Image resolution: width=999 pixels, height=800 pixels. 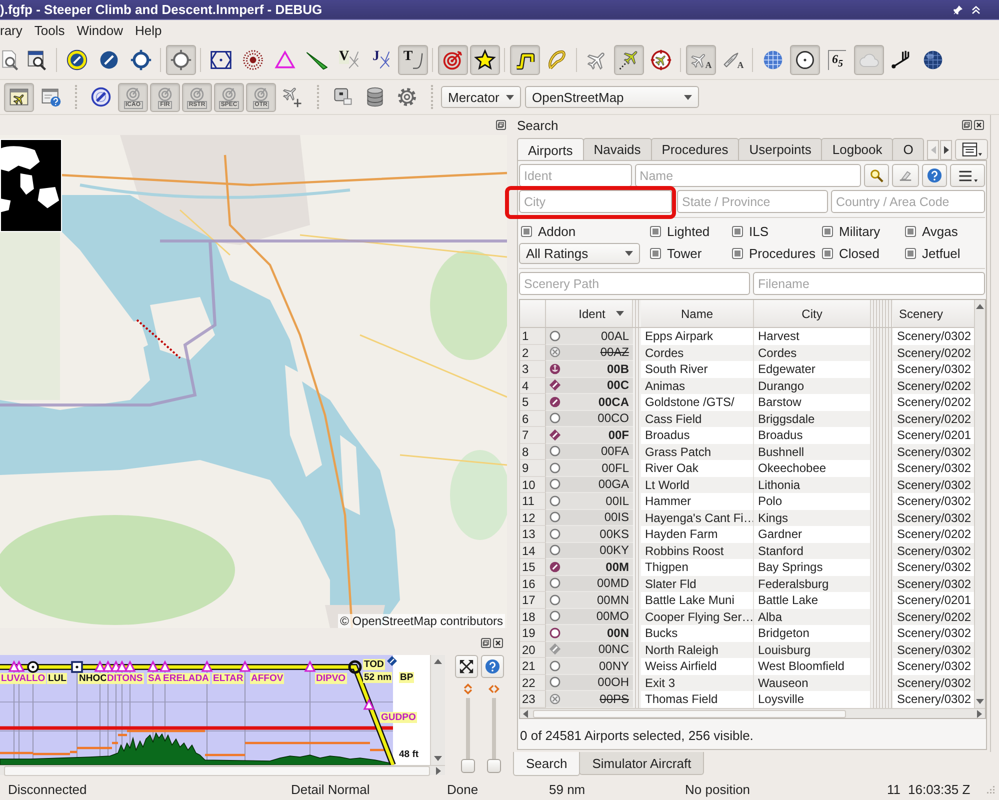 What do you see at coordinates (697, 418) in the screenshot?
I see `table-cell: Cass Field` at bounding box center [697, 418].